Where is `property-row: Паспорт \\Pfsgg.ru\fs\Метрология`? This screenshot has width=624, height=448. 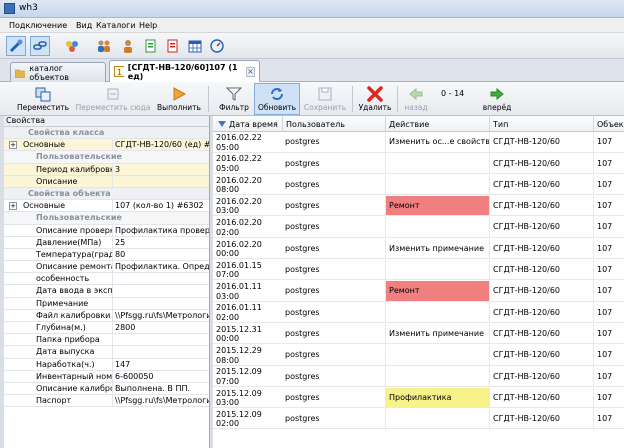
property-row: Паспорт \\Pfsgg.ru\fs\Метрология is located at coordinates (106, 401).